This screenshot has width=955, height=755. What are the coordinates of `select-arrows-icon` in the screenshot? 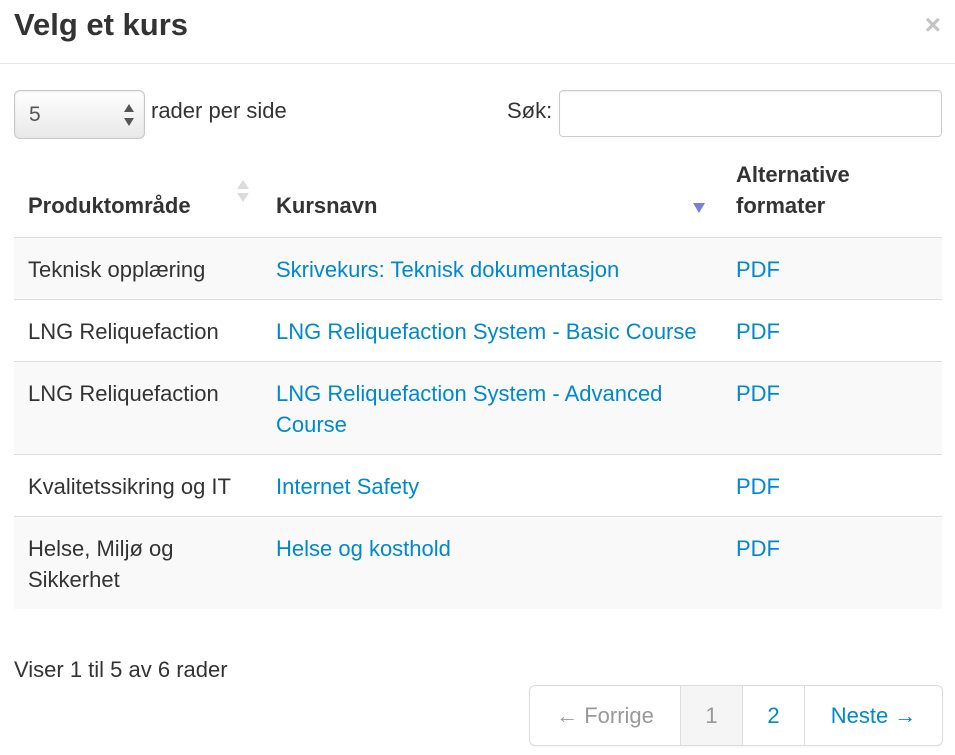 It's located at (129, 115).